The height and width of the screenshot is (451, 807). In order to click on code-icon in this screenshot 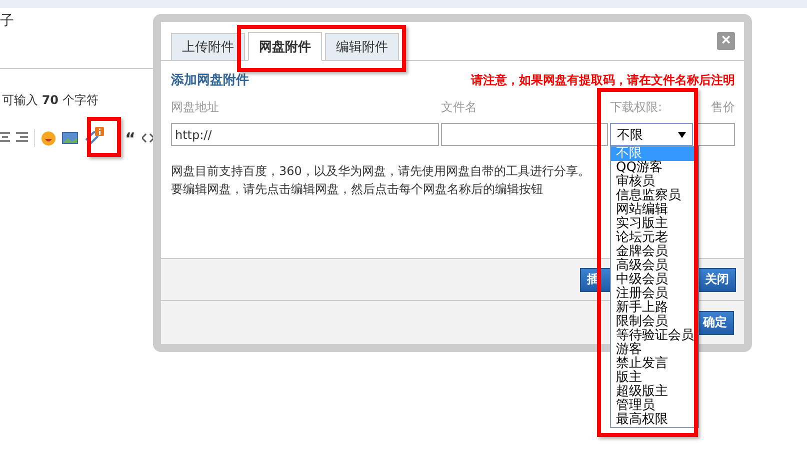, I will do `click(148, 138)`.